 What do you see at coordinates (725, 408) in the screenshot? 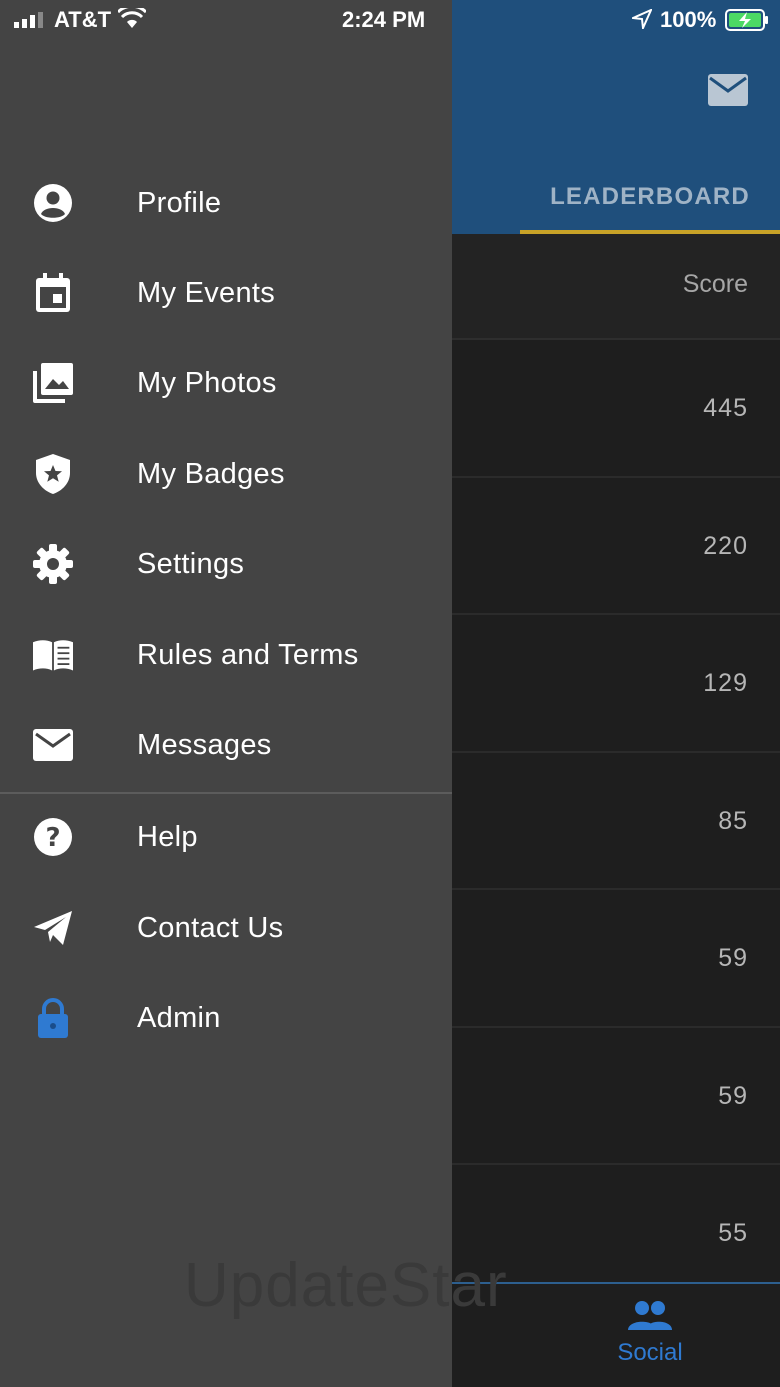
I see `score-value: 445` at bounding box center [725, 408].